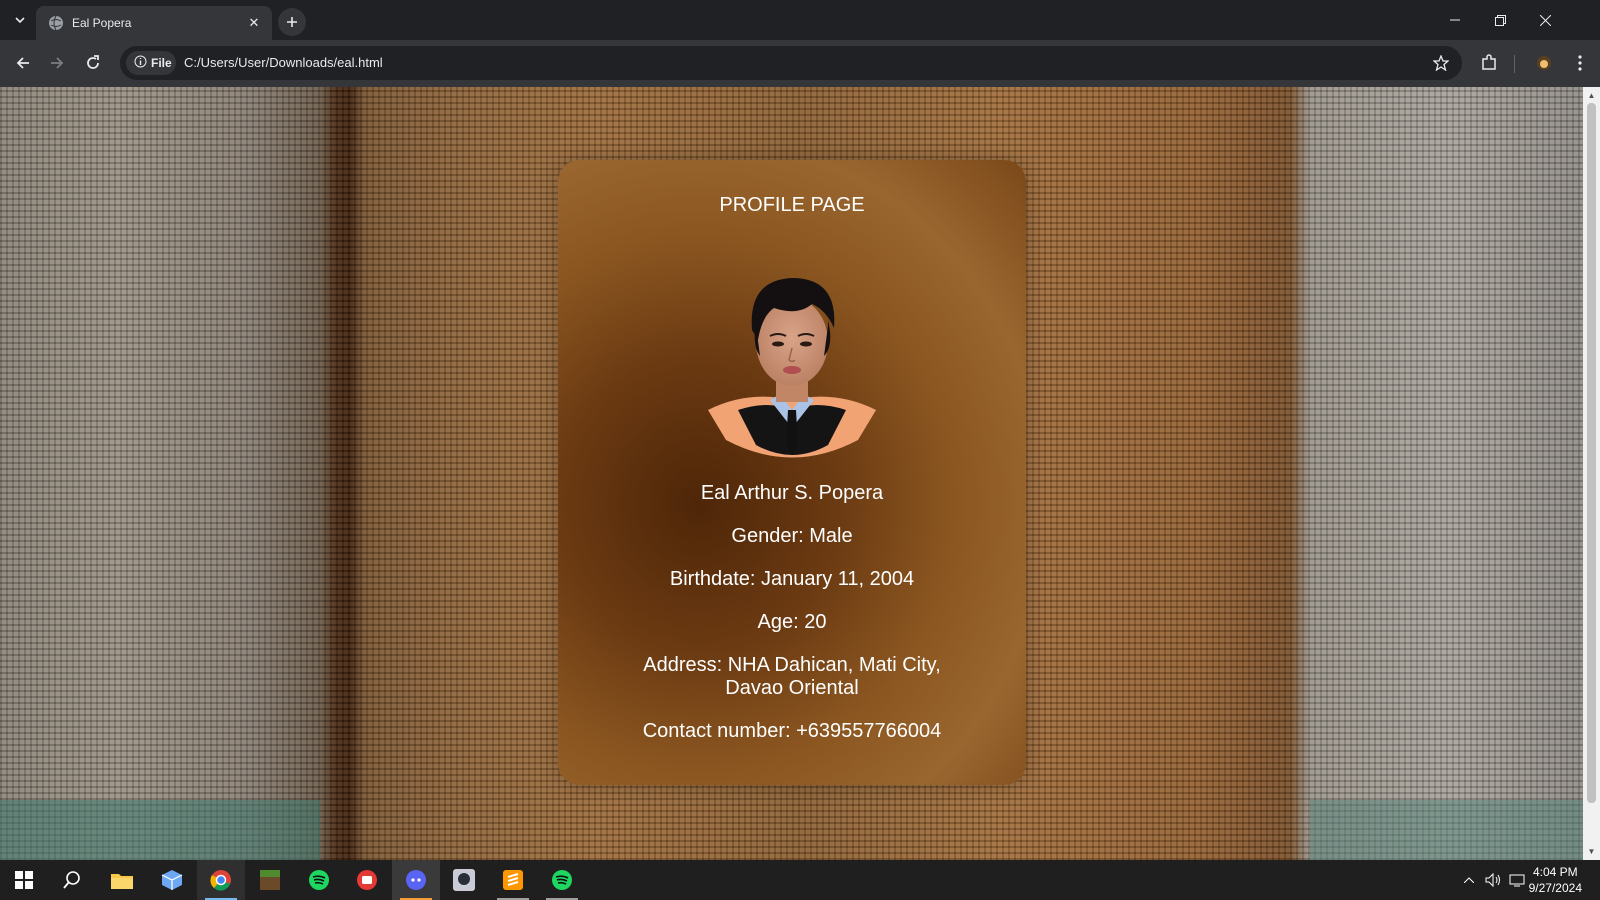  Describe the element at coordinates (792, 493) in the screenshot. I see `profile-name: Eal Arthur S. Popera` at that location.